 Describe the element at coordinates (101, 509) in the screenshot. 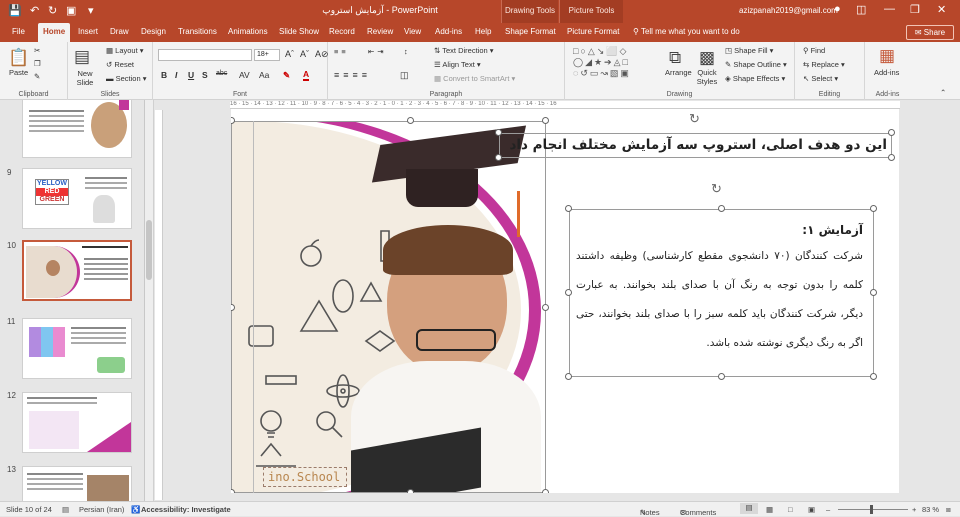

I see `language-indicator: Persian (Iran)` at that location.